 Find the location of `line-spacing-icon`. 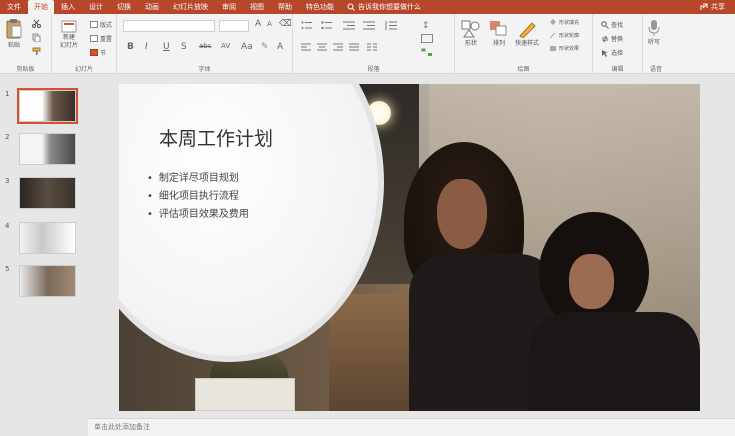

line-spacing-icon is located at coordinates (391, 25).